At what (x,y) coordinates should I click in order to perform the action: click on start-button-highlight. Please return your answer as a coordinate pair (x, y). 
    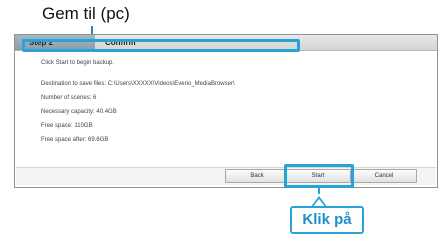
    Looking at the image, I should click on (319, 176).